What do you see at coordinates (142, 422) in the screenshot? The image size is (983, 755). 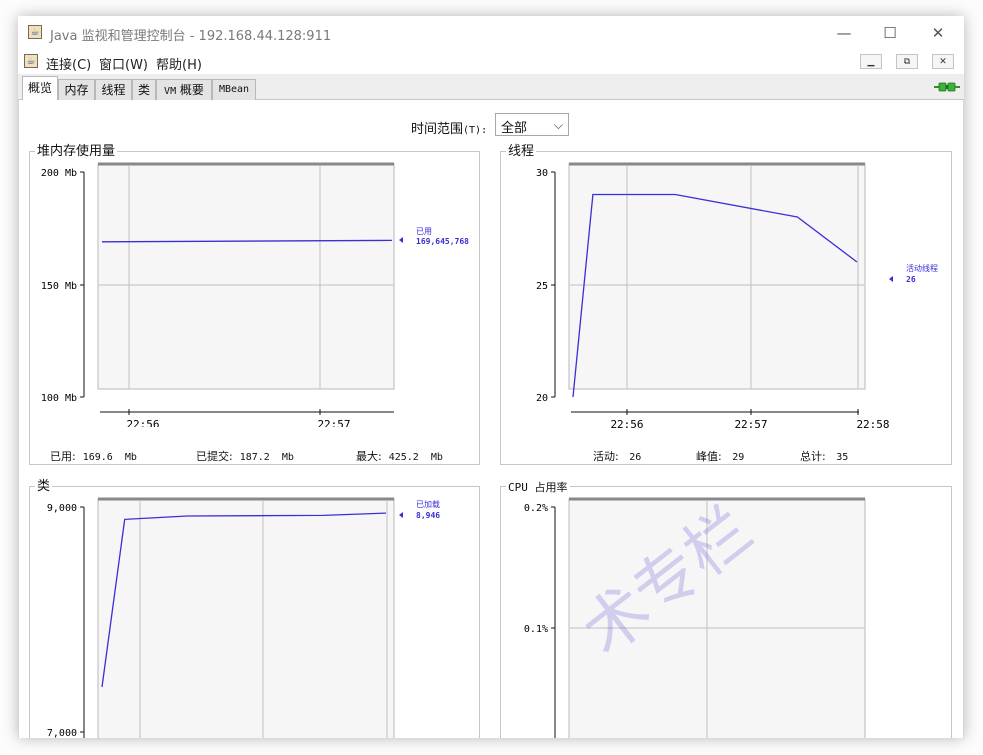 I see `heap-x-tick-label: 22:56` at bounding box center [142, 422].